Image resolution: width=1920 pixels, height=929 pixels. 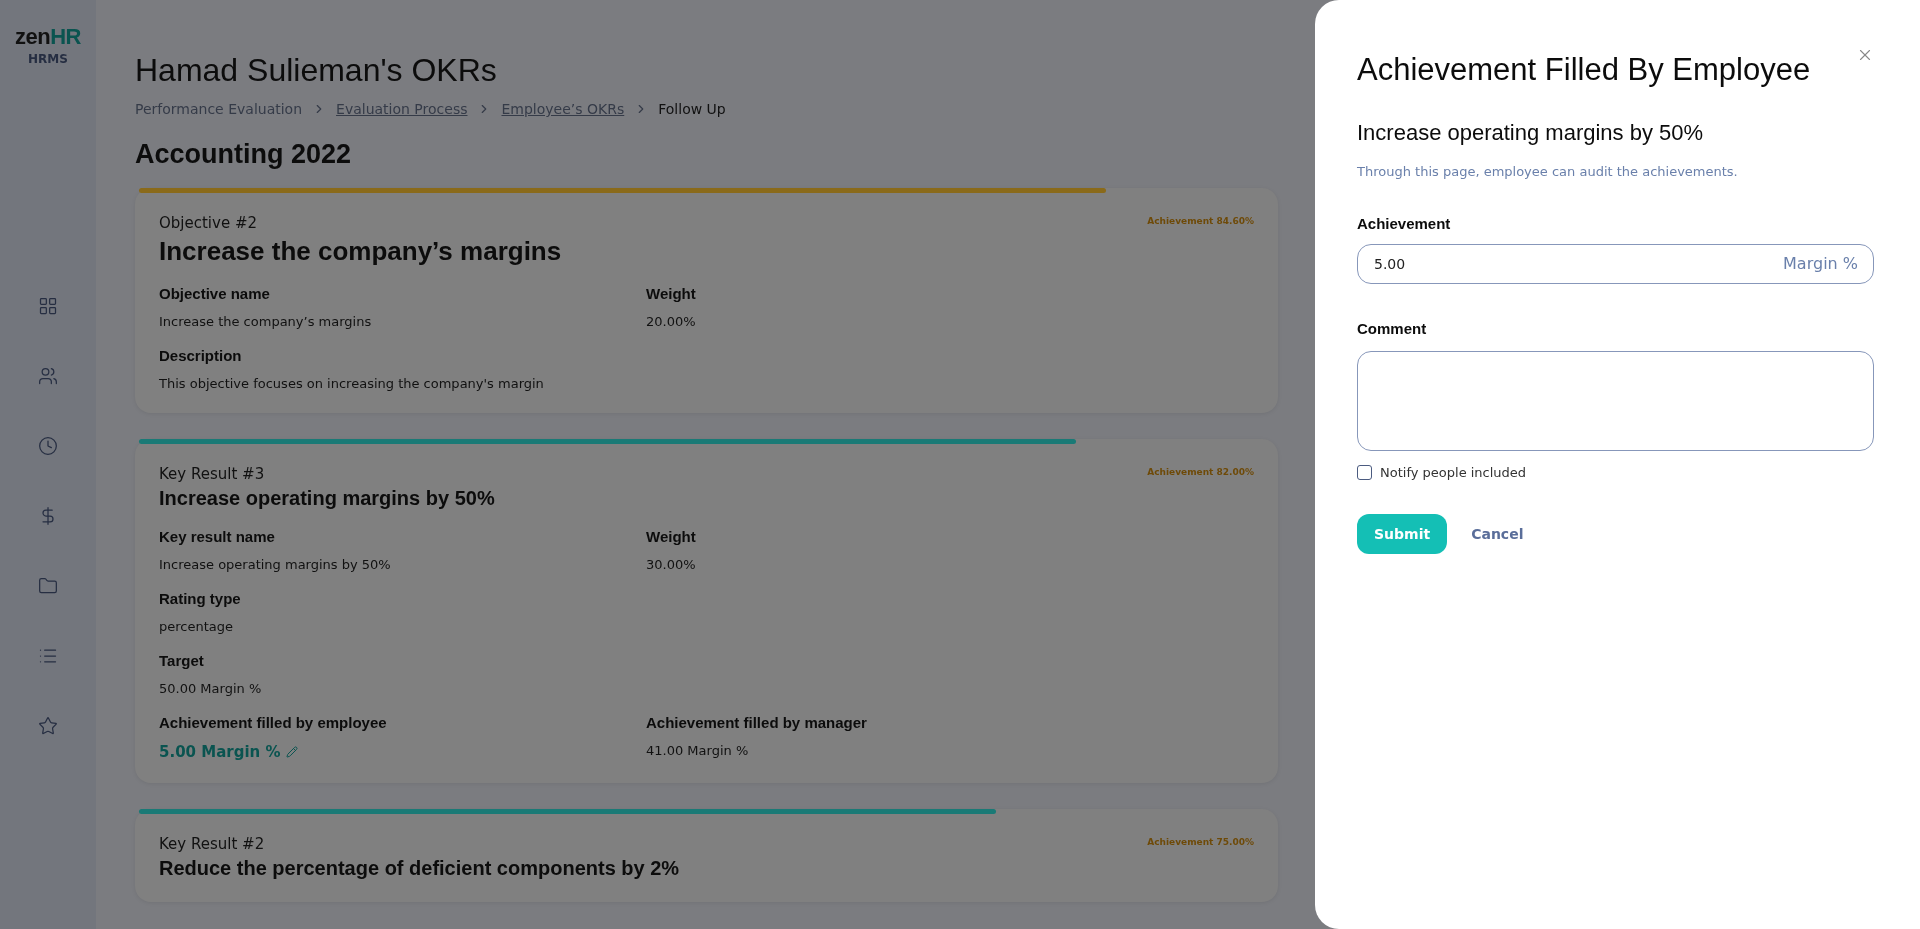 What do you see at coordinates (1548, 171) in the screenshot?
I see `drawer-description: Through this page, employee can audit the achievements.` at bounding box center [1548, 171].